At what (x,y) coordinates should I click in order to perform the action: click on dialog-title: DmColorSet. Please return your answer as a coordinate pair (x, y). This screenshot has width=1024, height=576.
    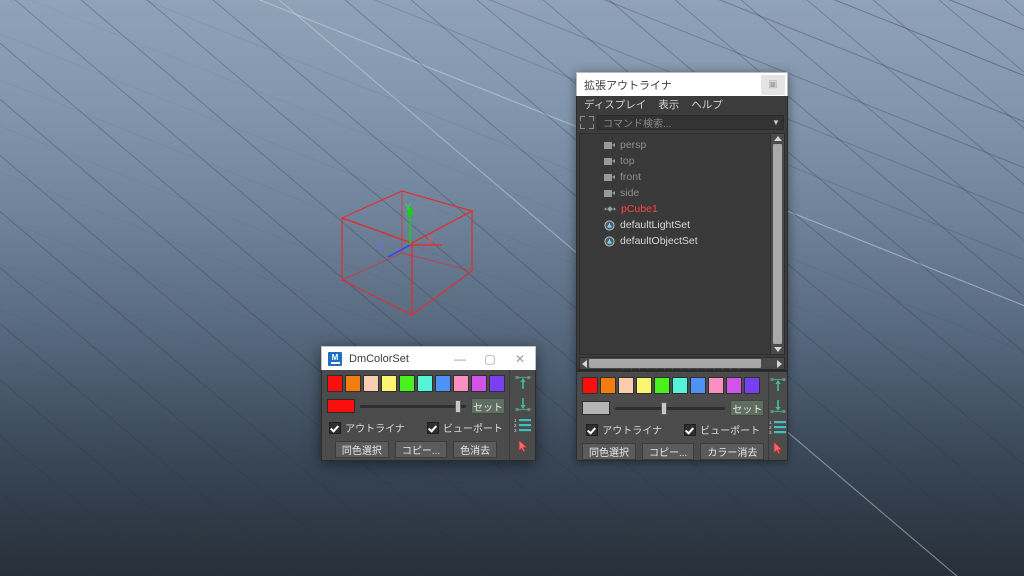
    Looking at the image, I should click on (379, 358).